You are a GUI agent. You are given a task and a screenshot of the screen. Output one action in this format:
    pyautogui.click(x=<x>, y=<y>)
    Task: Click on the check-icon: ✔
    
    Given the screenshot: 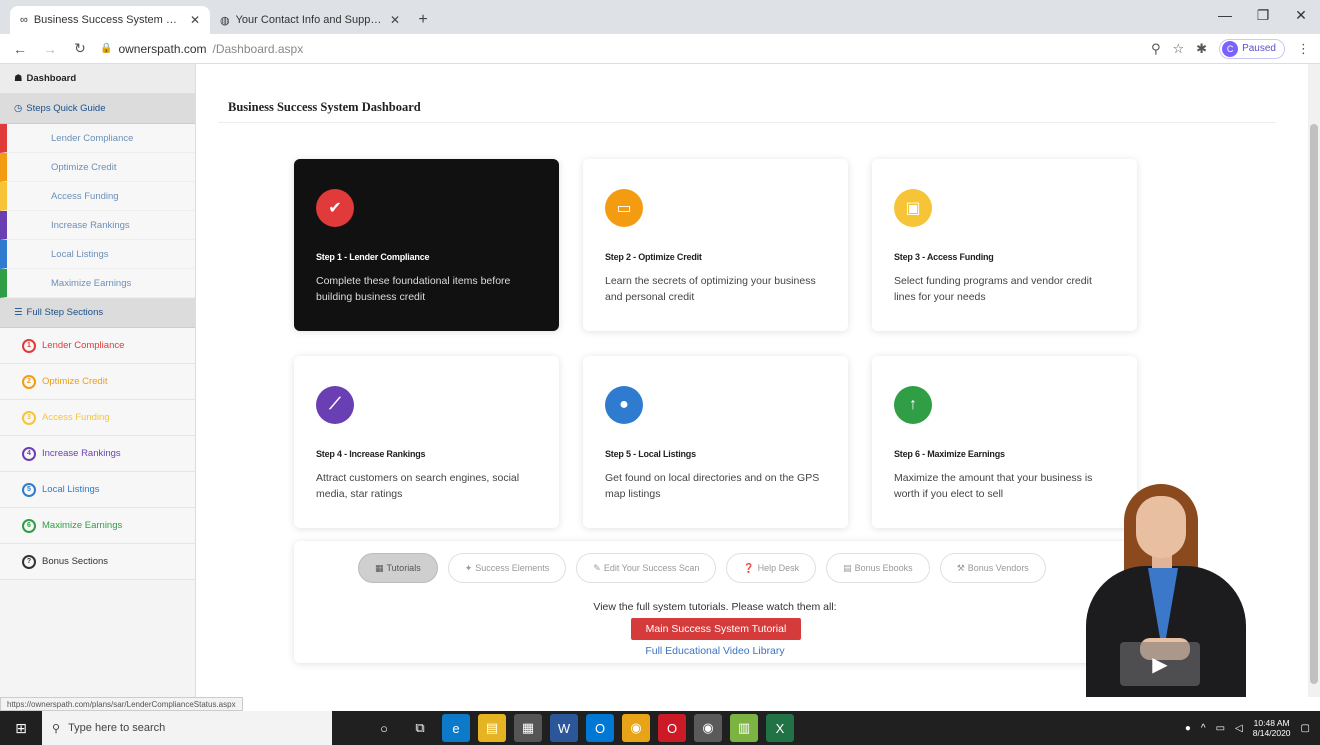 What is the action you would take?
    pyautogui.click(x=335, y=208)
    